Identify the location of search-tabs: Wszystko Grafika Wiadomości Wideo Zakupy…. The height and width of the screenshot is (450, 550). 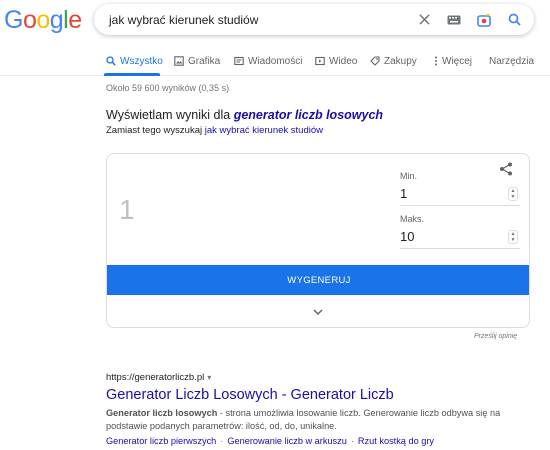
(275, 63).